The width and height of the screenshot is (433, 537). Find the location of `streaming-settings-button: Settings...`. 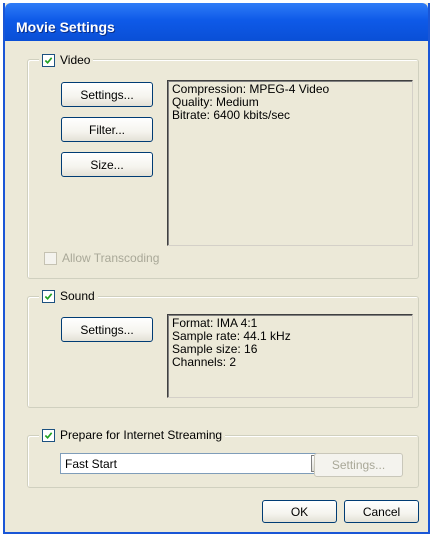

streaming-settings-button: Settings... is located at coordinates (358, 465).